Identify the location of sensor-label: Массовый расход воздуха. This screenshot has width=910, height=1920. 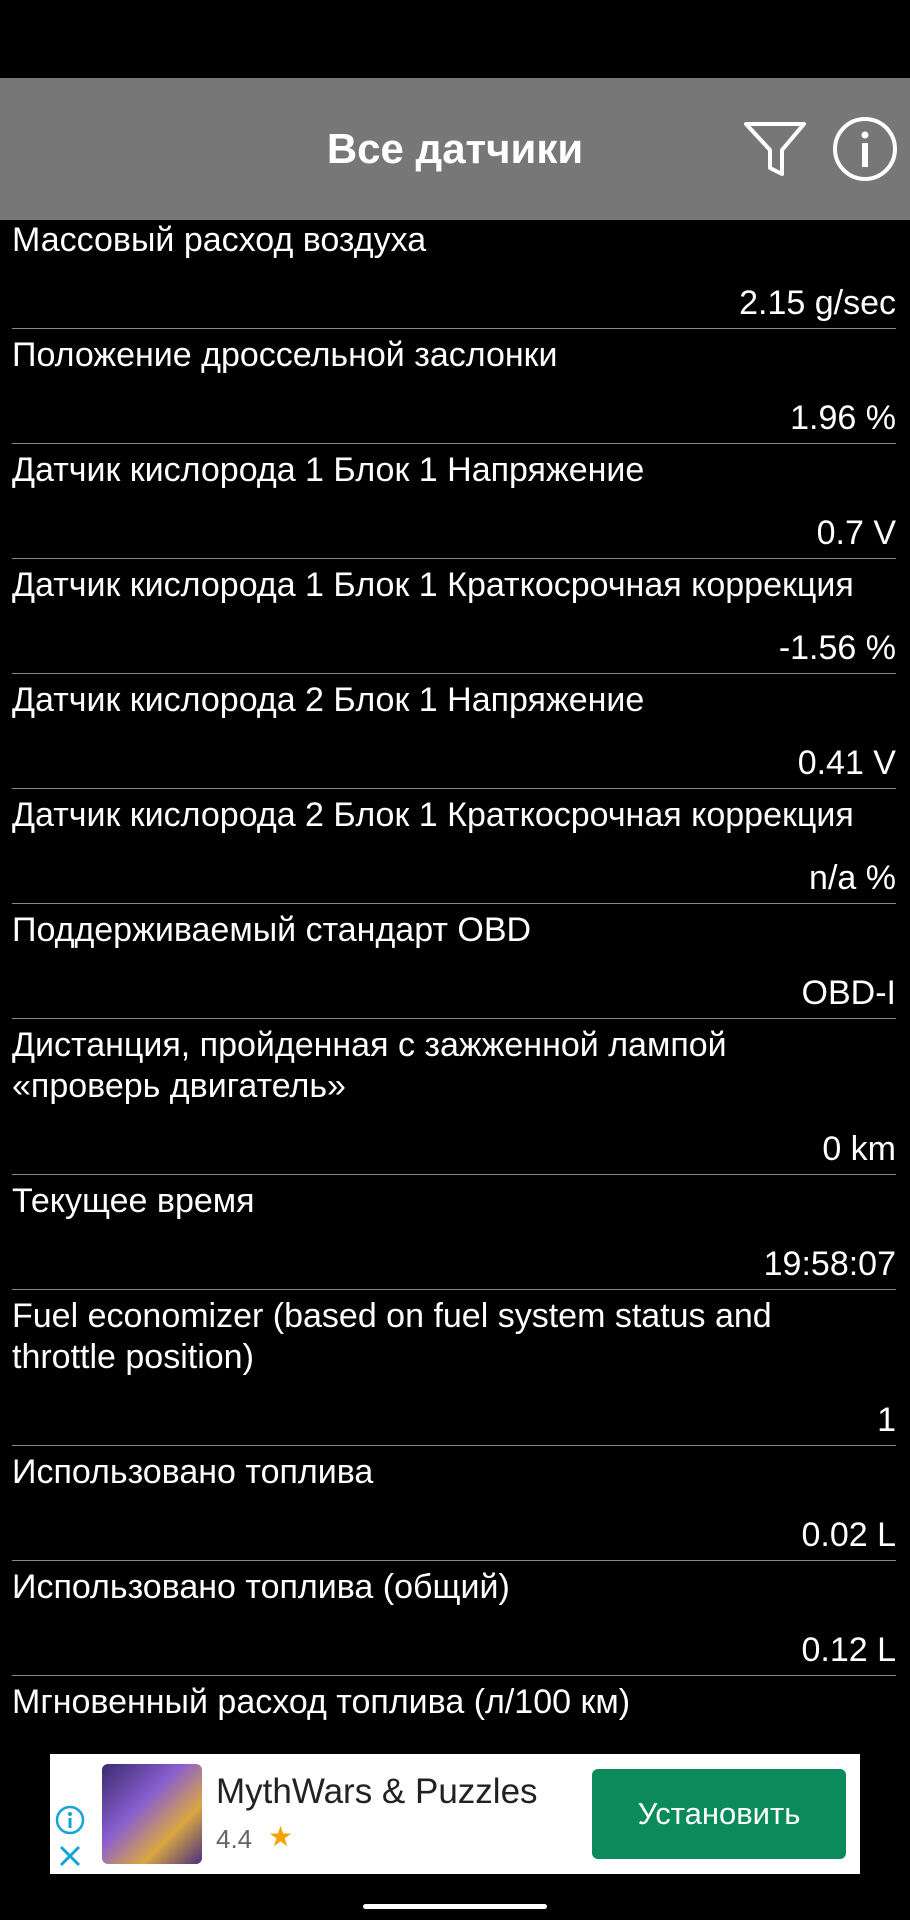
(219, 240).